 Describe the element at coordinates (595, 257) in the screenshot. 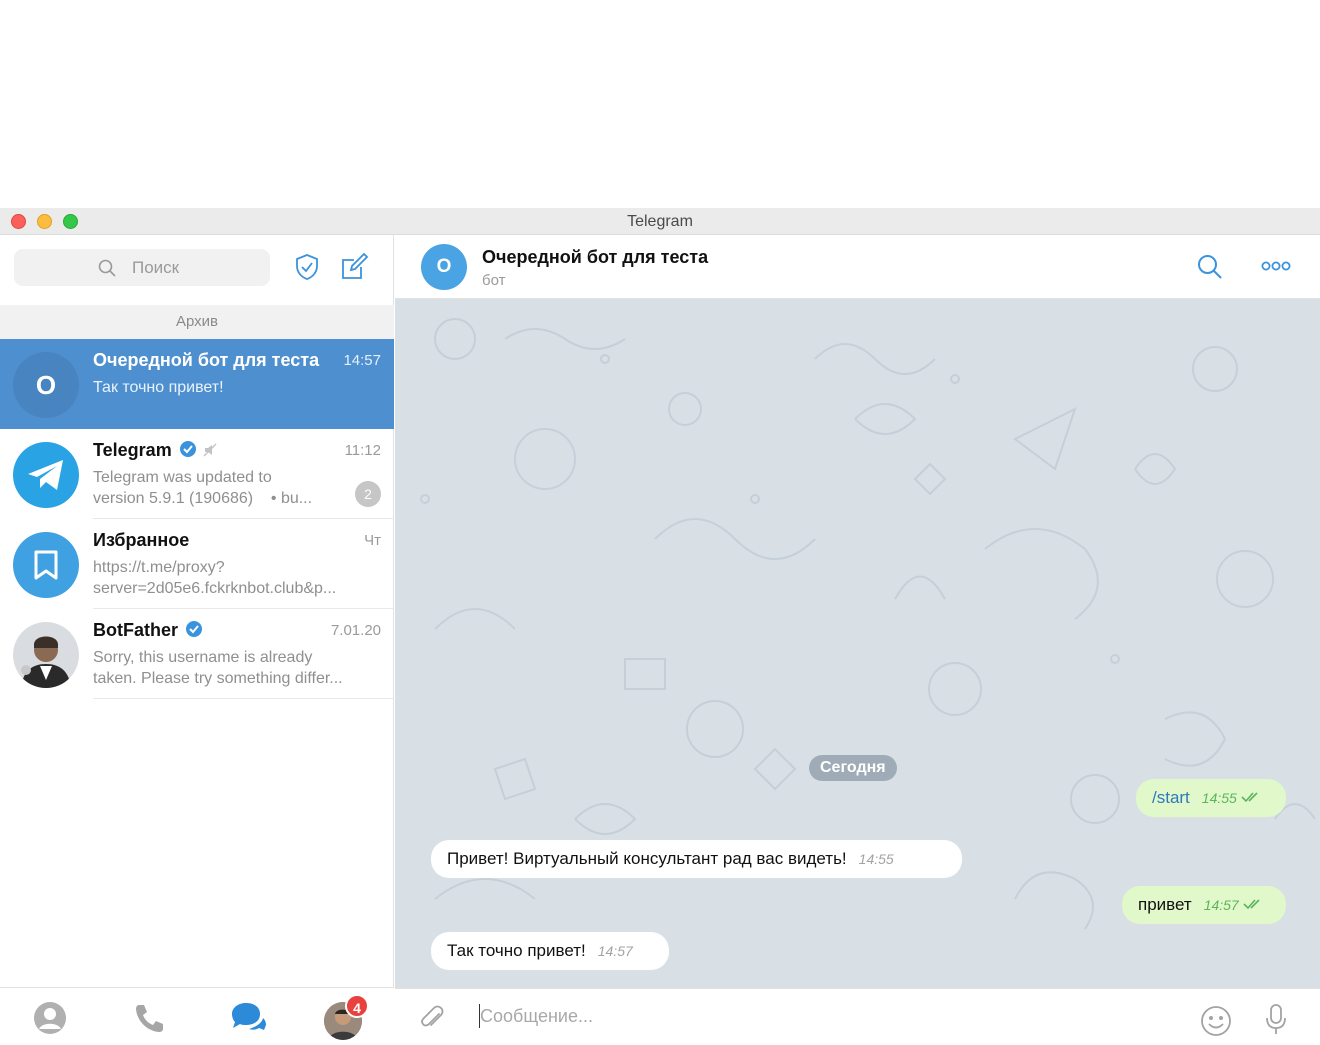

I see `conversation-title: Очередной бот для теста` at that location.